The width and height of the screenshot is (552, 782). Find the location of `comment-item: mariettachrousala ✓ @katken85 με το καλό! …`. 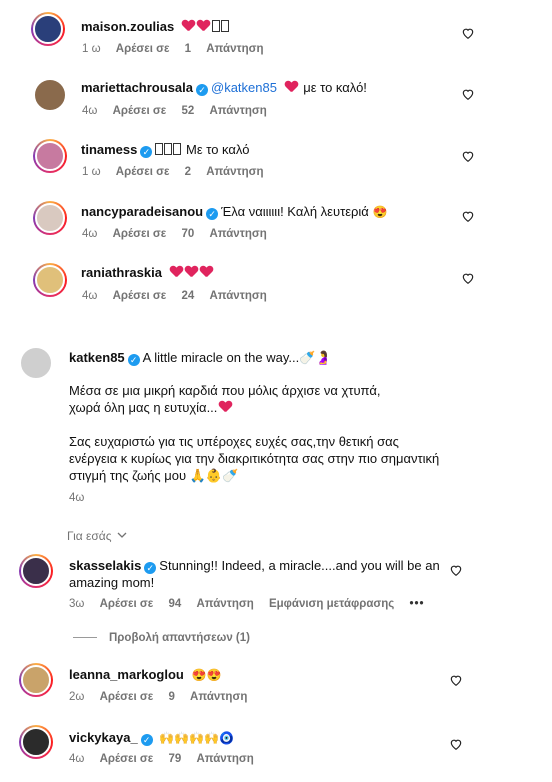

comment-item: mariettachrousala ✓ @katken85 με το καλό! … is located at coordinates (276, 97).